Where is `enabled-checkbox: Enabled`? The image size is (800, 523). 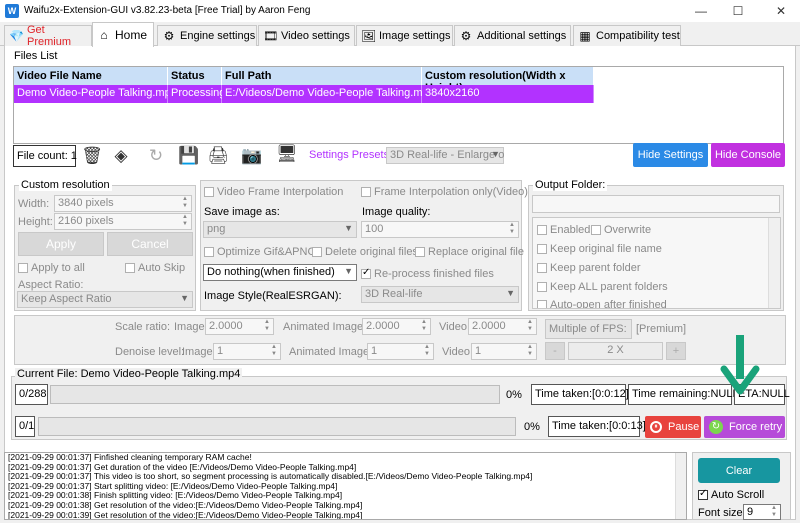
enabled-checkbox: Enabled is located at coordinates (563, 230).